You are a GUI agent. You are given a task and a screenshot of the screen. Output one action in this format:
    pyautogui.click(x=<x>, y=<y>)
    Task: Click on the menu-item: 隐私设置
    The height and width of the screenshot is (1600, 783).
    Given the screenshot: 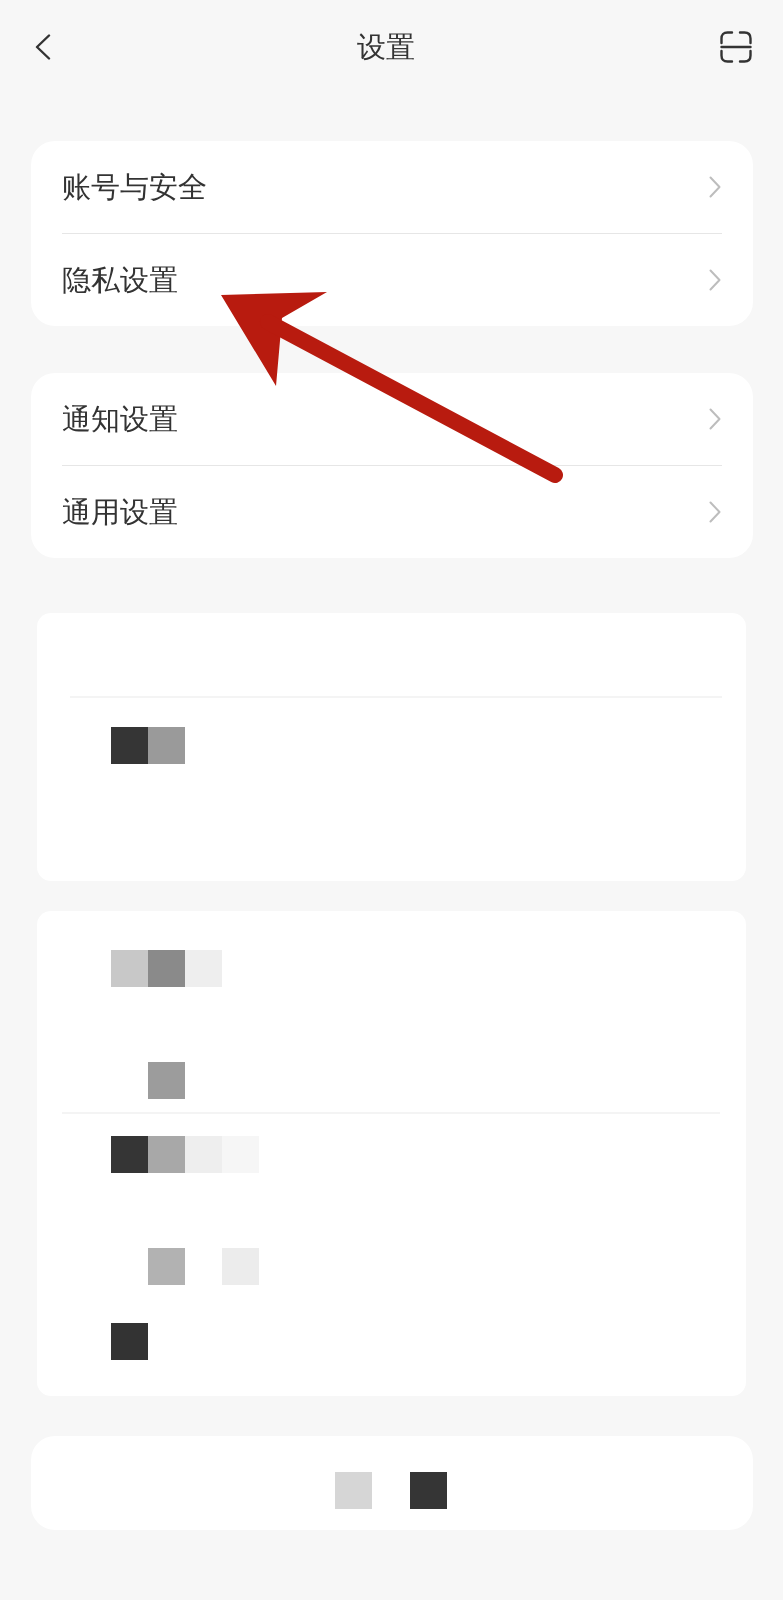 What is the action you would take?
    pyautogui.click(x=392, y=280)
    